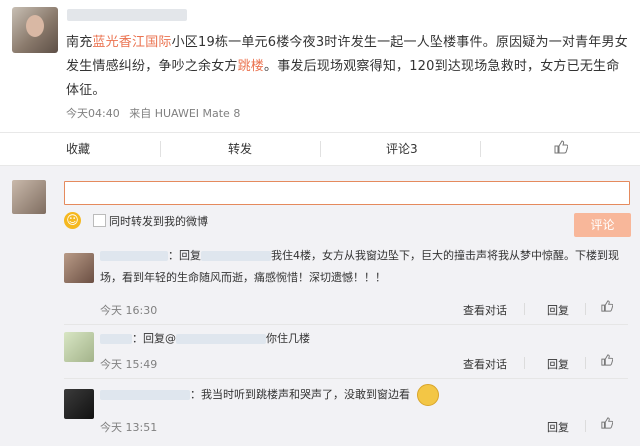 This screenshot has width=640, height=446. I want to click on comment-time: 今天 16:30, so click(129, 310).